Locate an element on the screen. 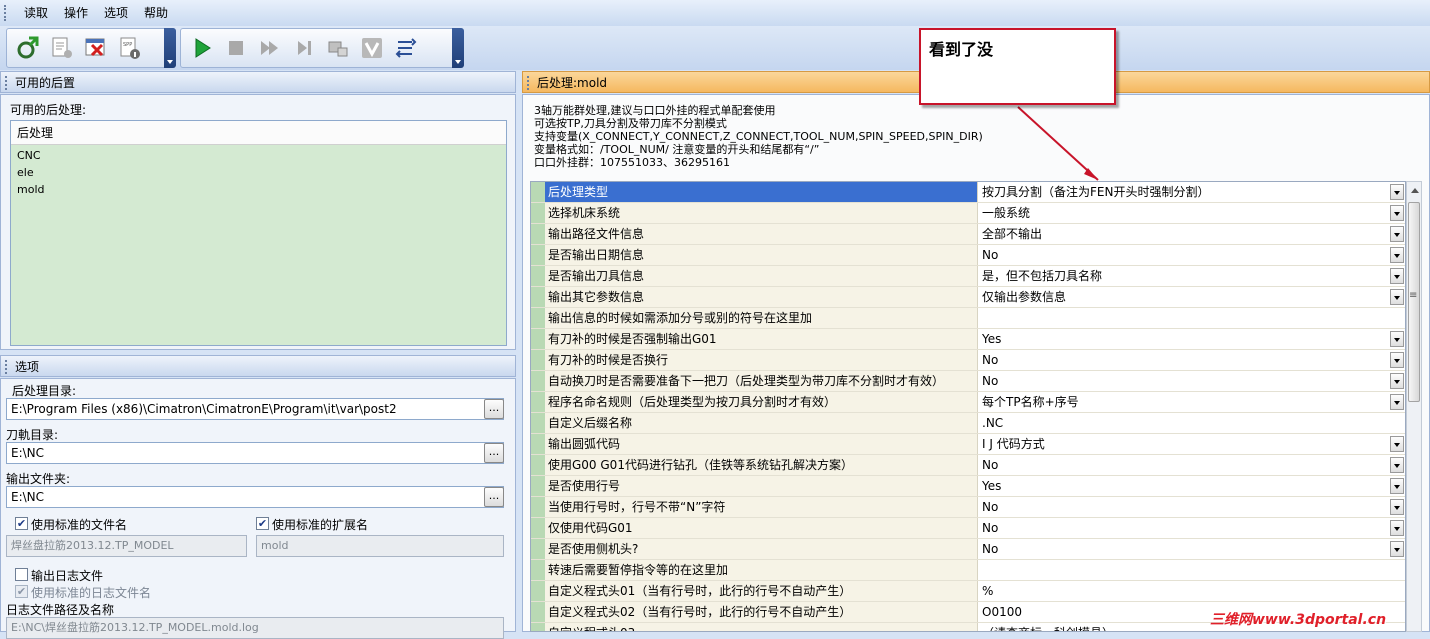  watermark: 三维网www.3dportal.cn is located at coordinates (1298, 620).